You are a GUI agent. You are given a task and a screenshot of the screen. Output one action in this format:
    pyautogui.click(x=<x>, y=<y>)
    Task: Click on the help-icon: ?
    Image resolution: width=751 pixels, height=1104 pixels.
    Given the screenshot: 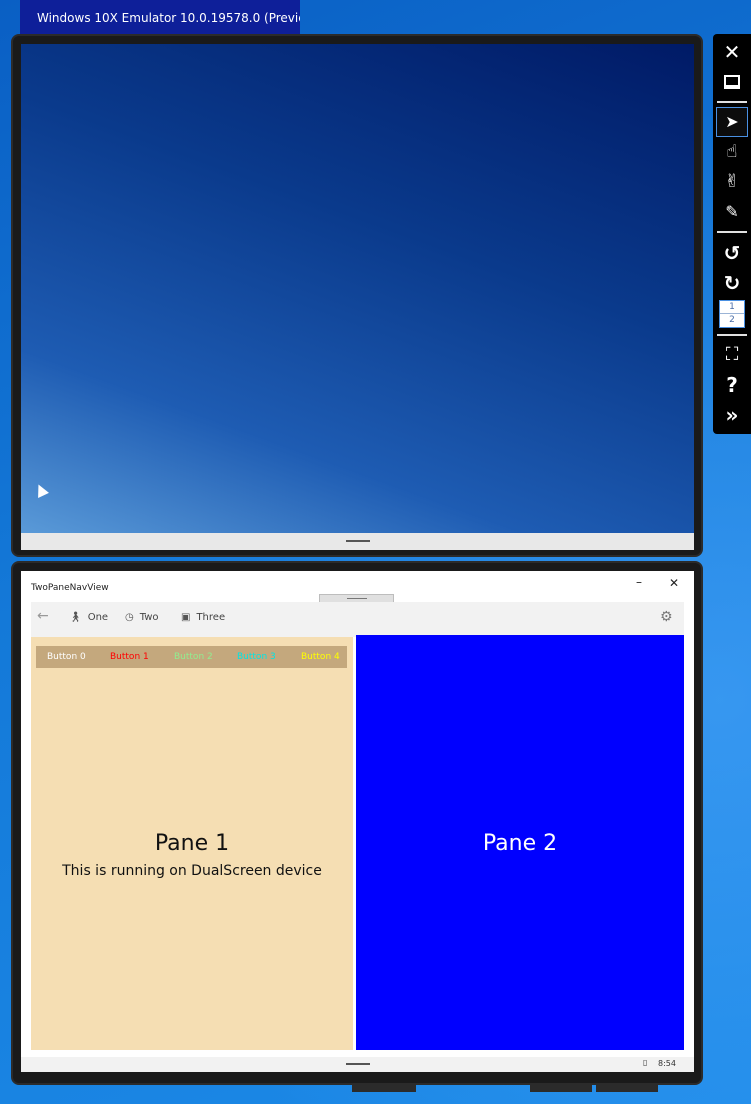 What is the action you would take?
    pyautogui.click(x=732, y=385)
    